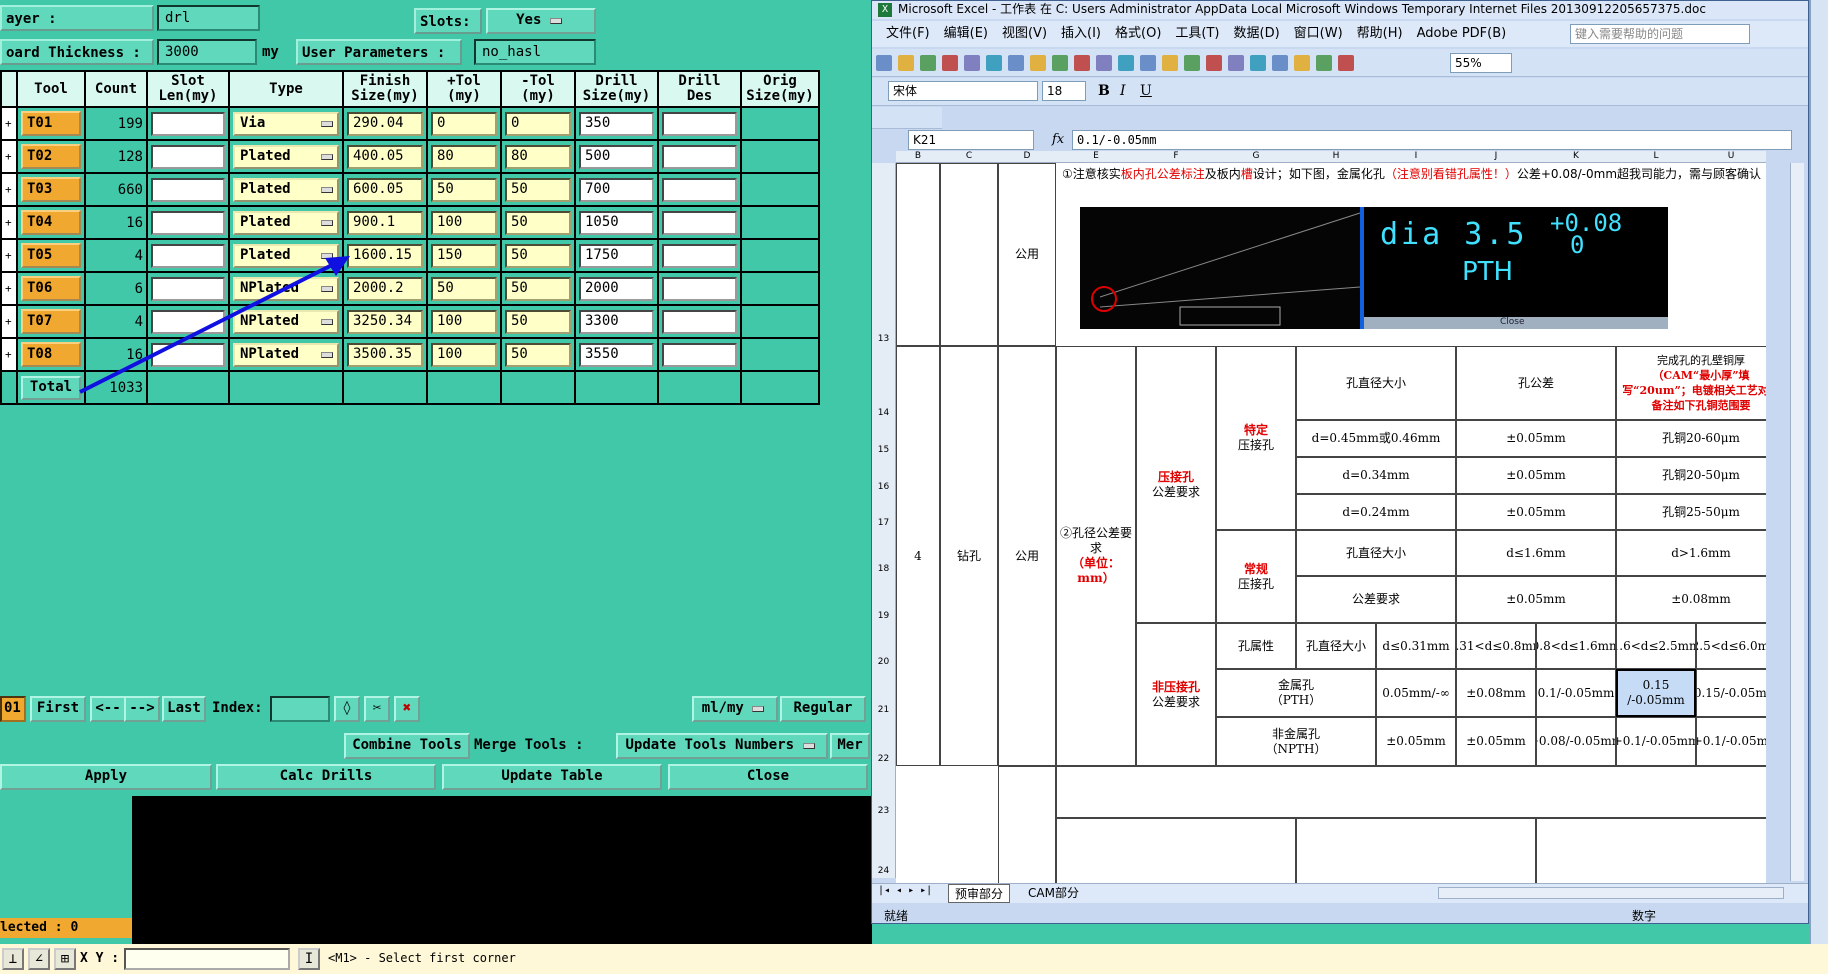 This screenshot has width=1828, height=974. I want to click on font-size-combo: 18, so click(1064, 91).